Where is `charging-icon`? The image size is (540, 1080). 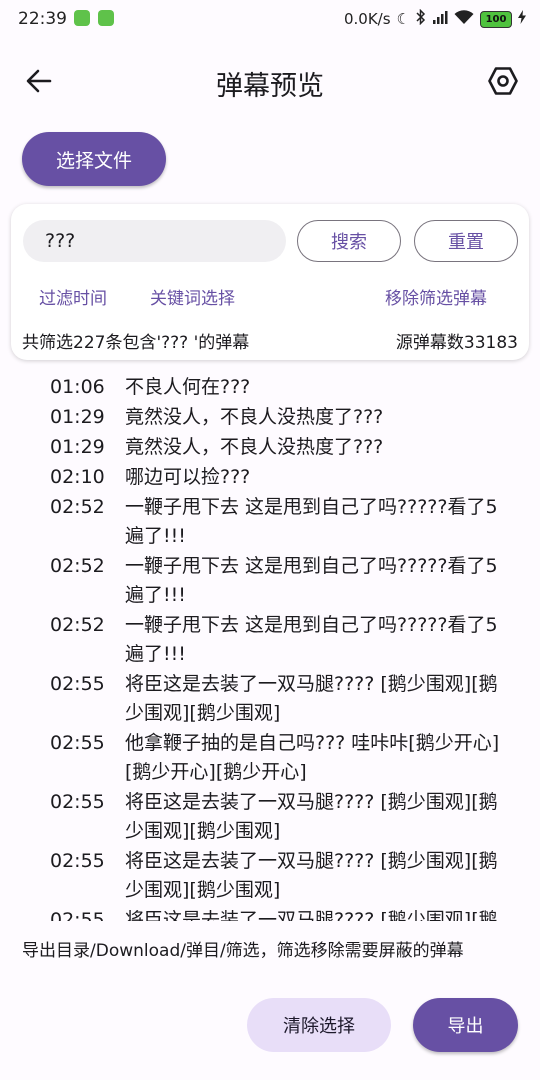 charging-icon is located at coordinates (522, 19).